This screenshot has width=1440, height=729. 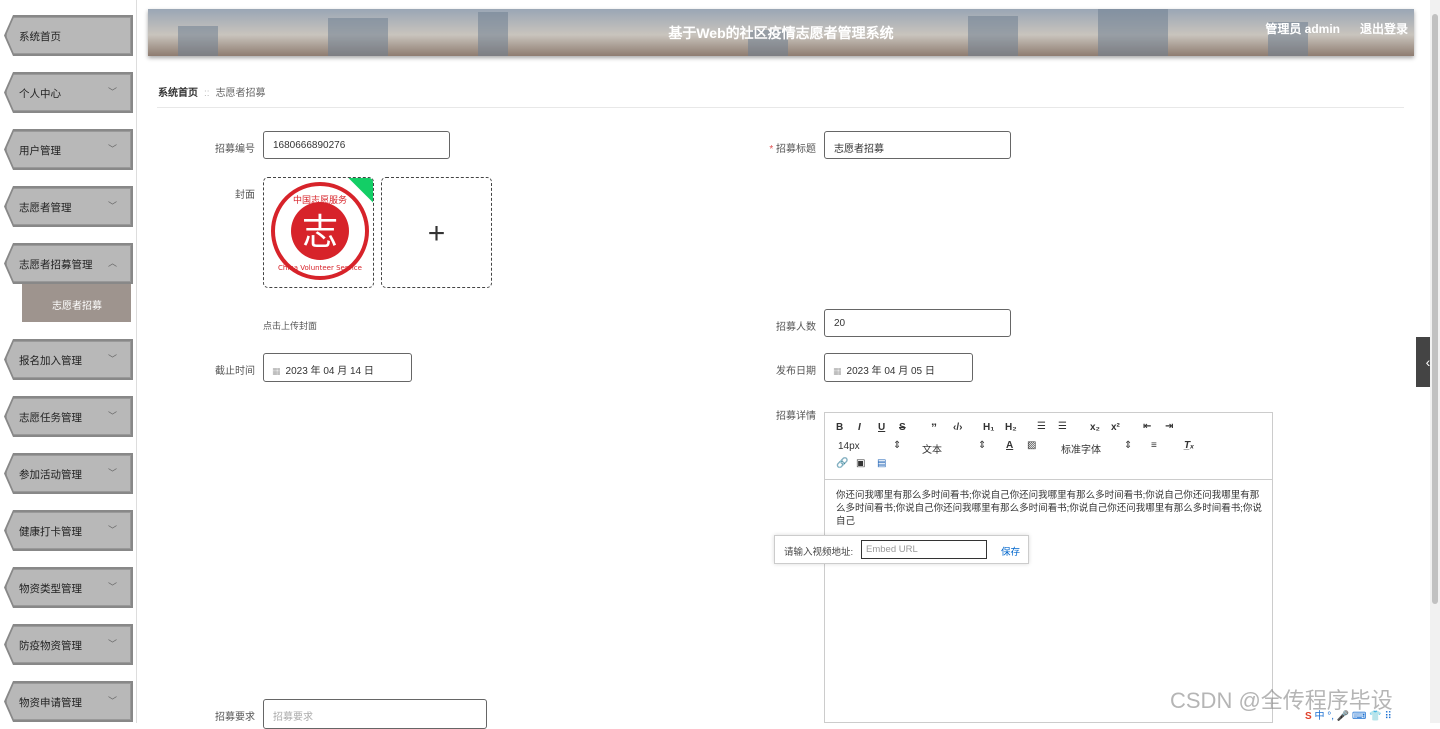 What do you see at coordinates (50, 703) in the screenshot?
I see `sidebar-item-label: 物资申请管理` at bounding box center [50, 703].